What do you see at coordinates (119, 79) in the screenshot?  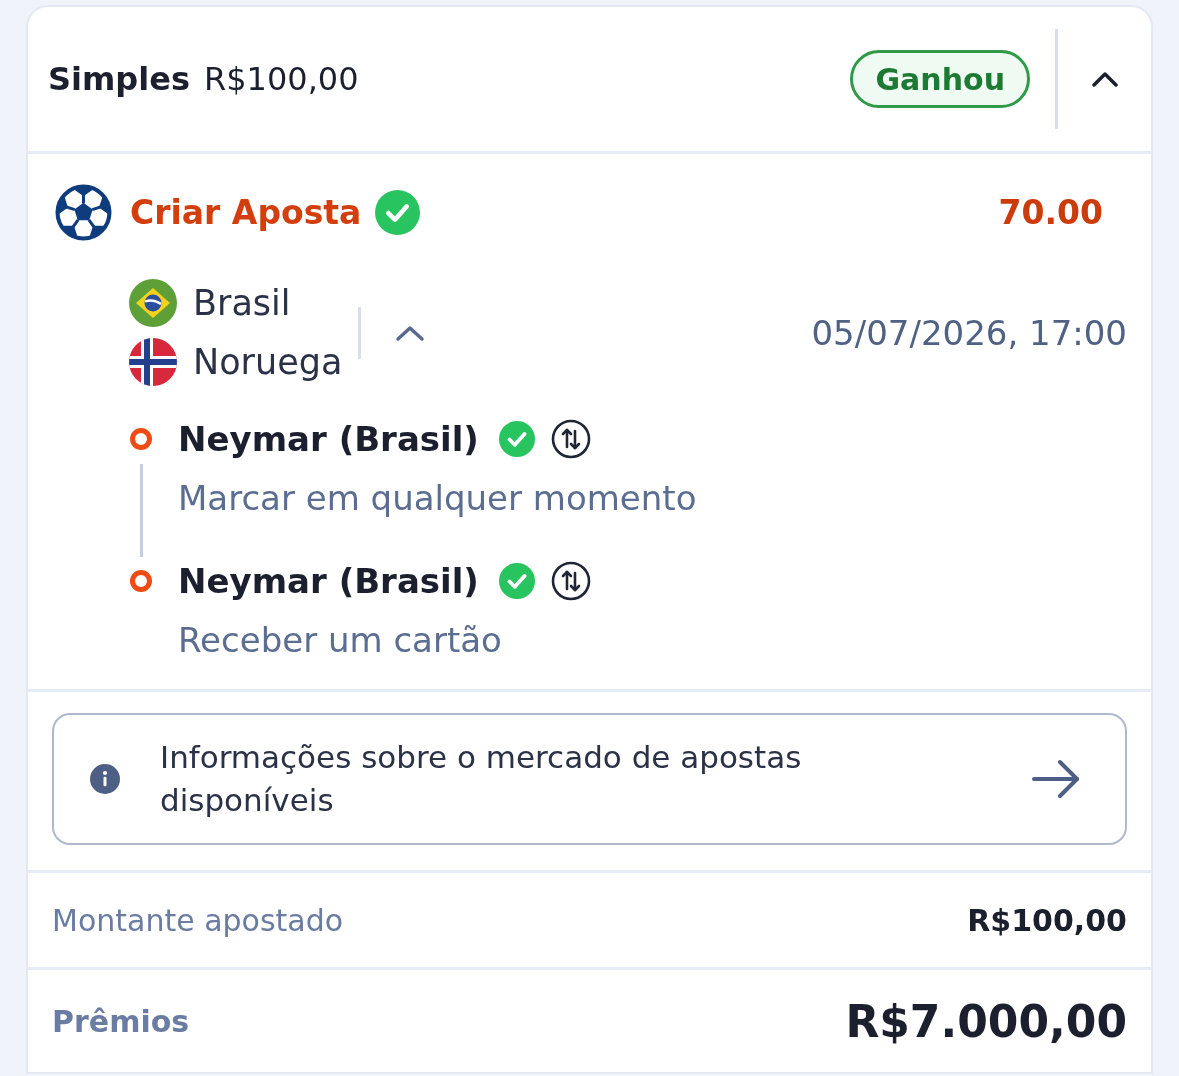 I see `bet-type-label: Simples` at bounding box center [119, 79].